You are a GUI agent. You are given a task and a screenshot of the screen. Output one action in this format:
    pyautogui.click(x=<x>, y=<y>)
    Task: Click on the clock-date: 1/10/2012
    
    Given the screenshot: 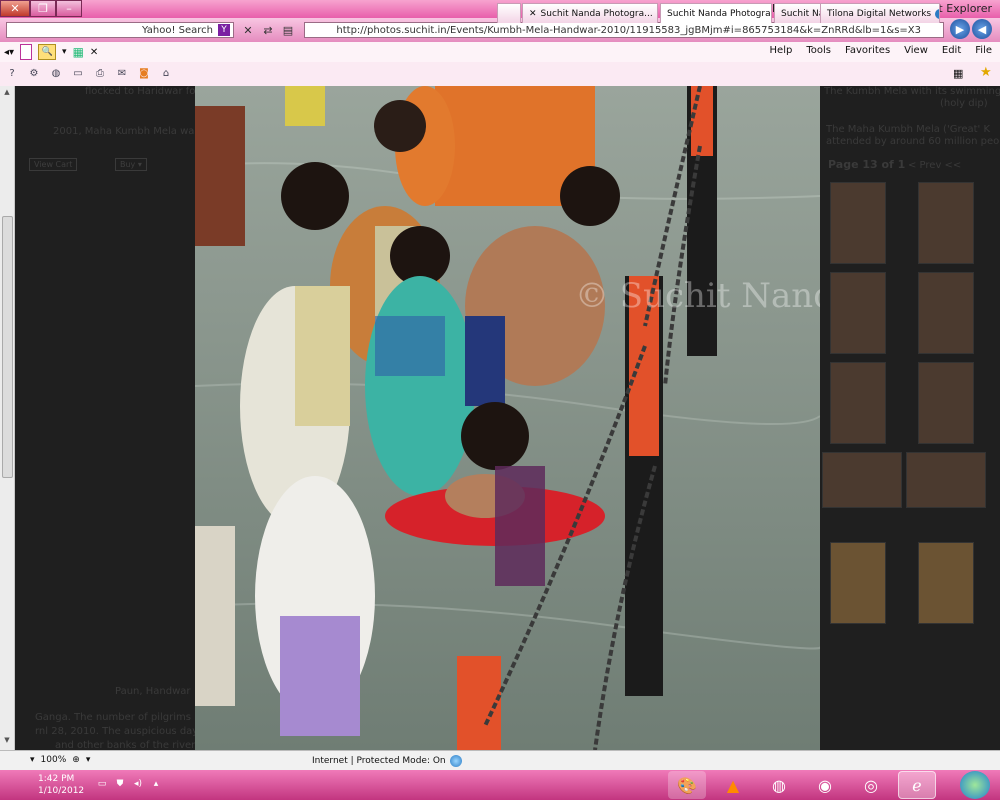 What is the action you would take?
    pyautogui.click(x=61, y=791)
    